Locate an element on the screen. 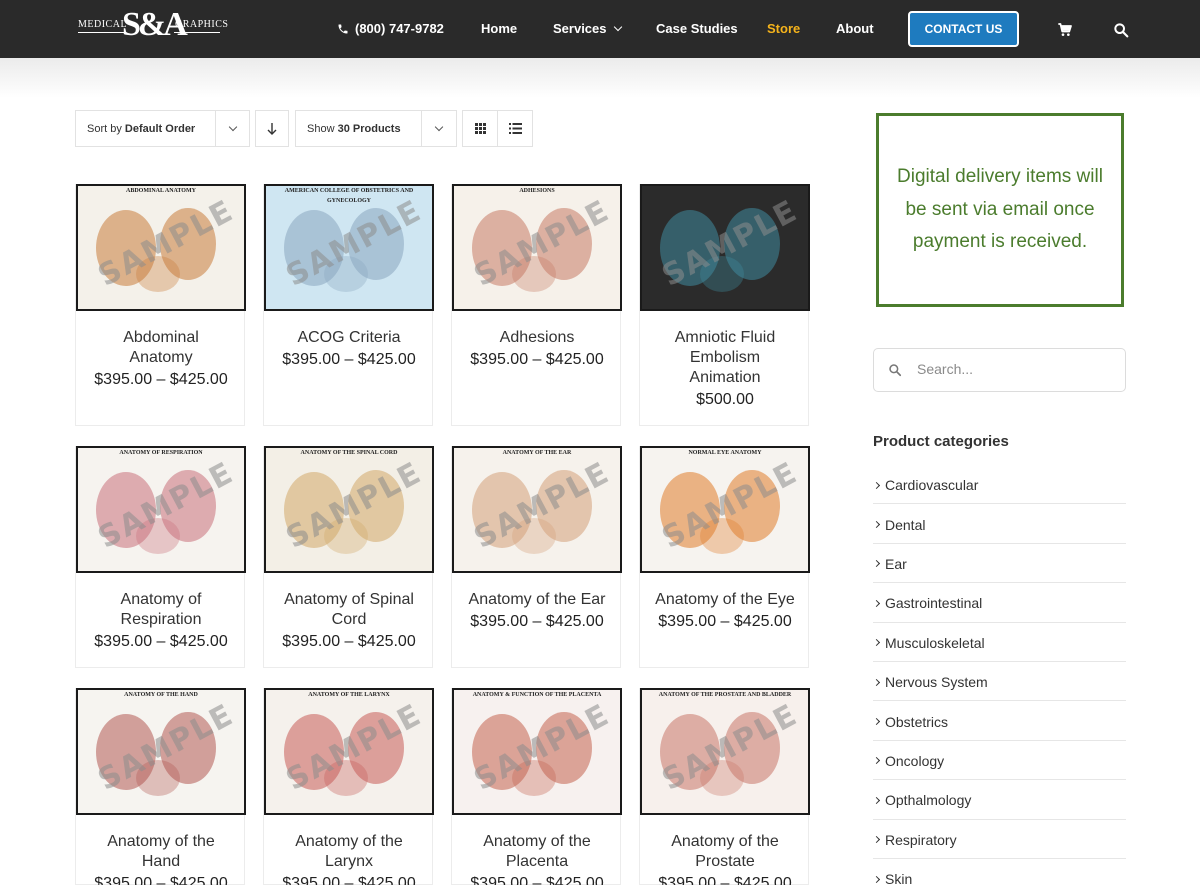  product-image: ANATOMY OF THE HAND SAMPLE is located at coordinates (161, 751).